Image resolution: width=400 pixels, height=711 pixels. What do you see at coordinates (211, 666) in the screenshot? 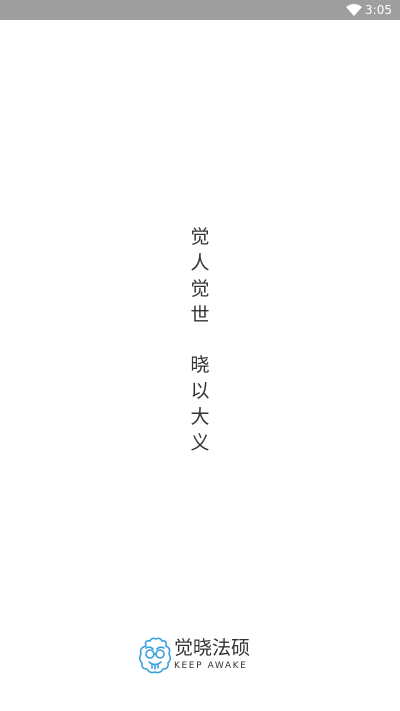
I see `brand-tagline: KEEP AWAKE` at bounding box center [211, 666].